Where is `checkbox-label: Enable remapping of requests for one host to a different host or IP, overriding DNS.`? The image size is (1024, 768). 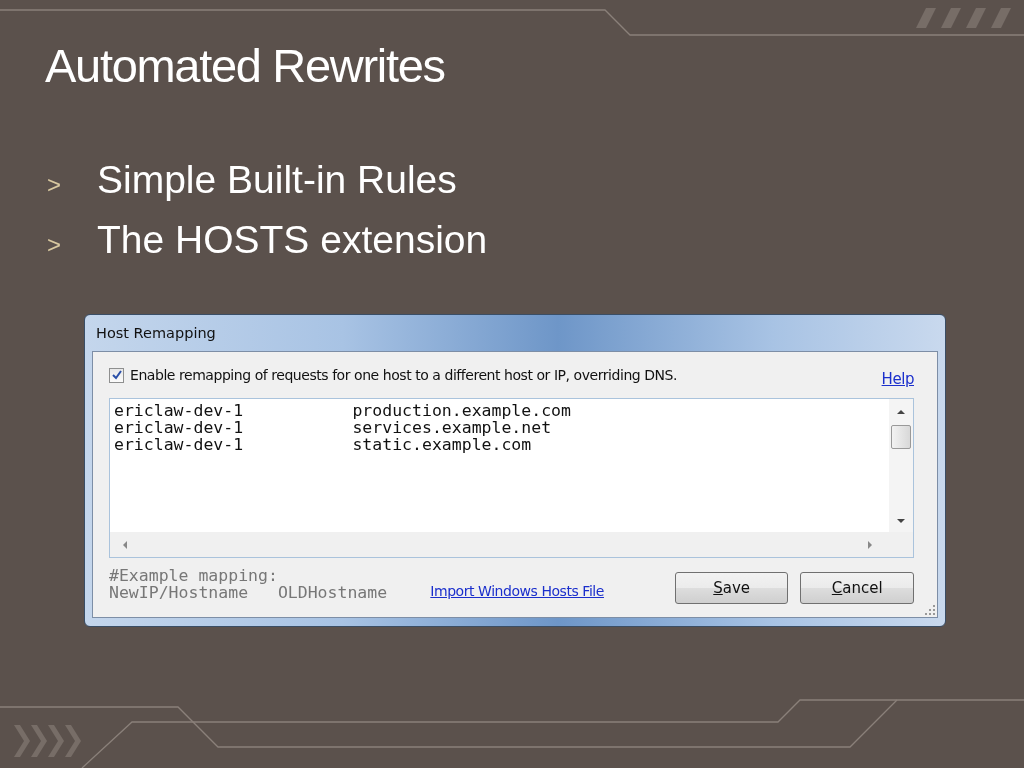
checkbox-label: Enable remapping of requests for one host to a different host or IP, overriding DNS. is located at coordinates (404, 375).